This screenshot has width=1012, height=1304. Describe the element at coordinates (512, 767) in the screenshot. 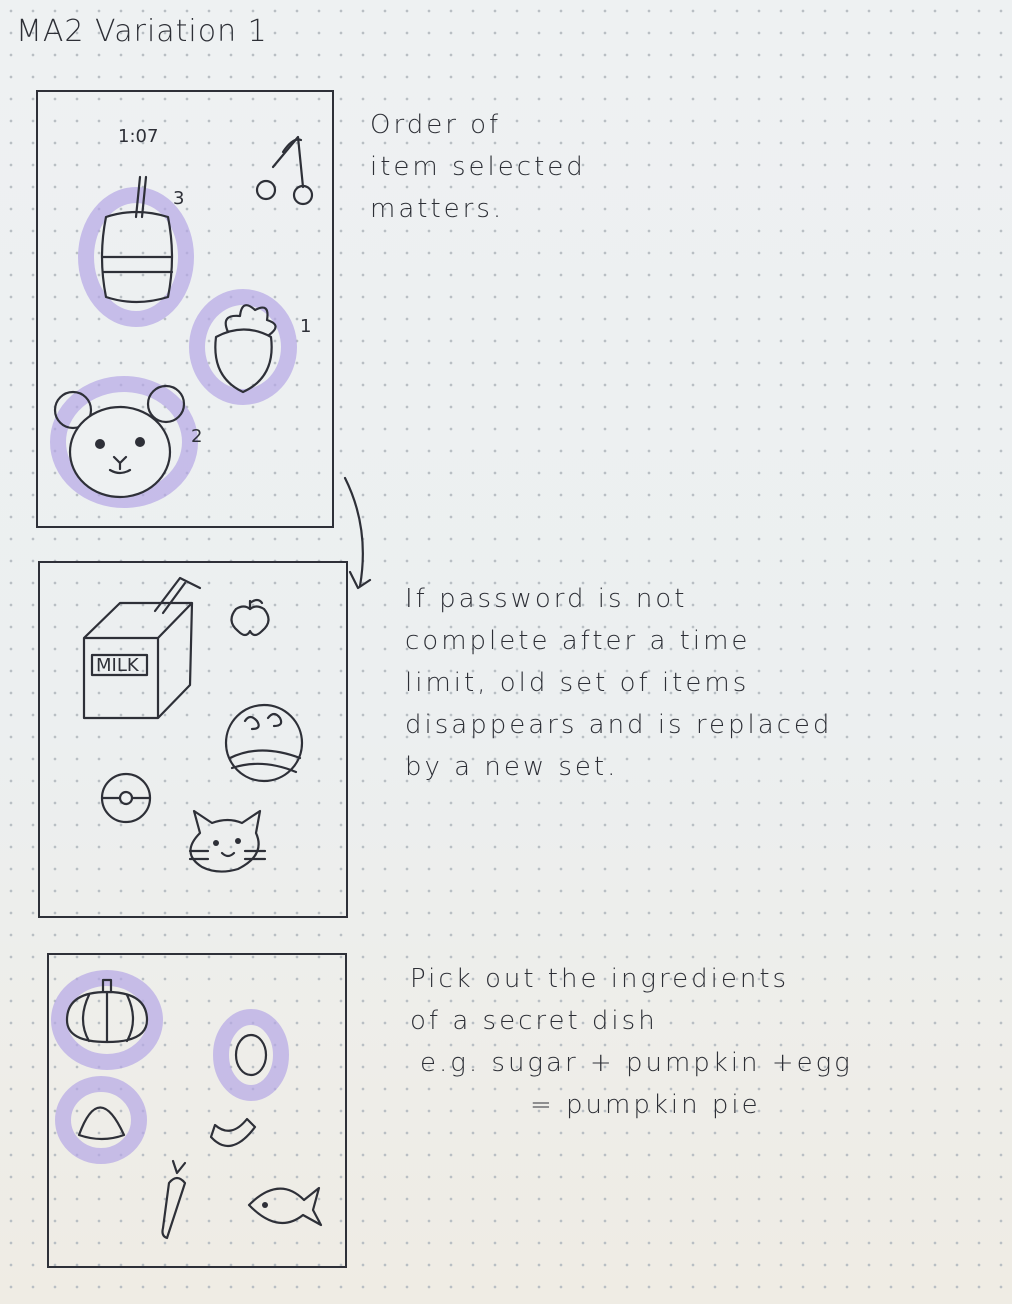

I see `note-line: by a new set.` at that location.